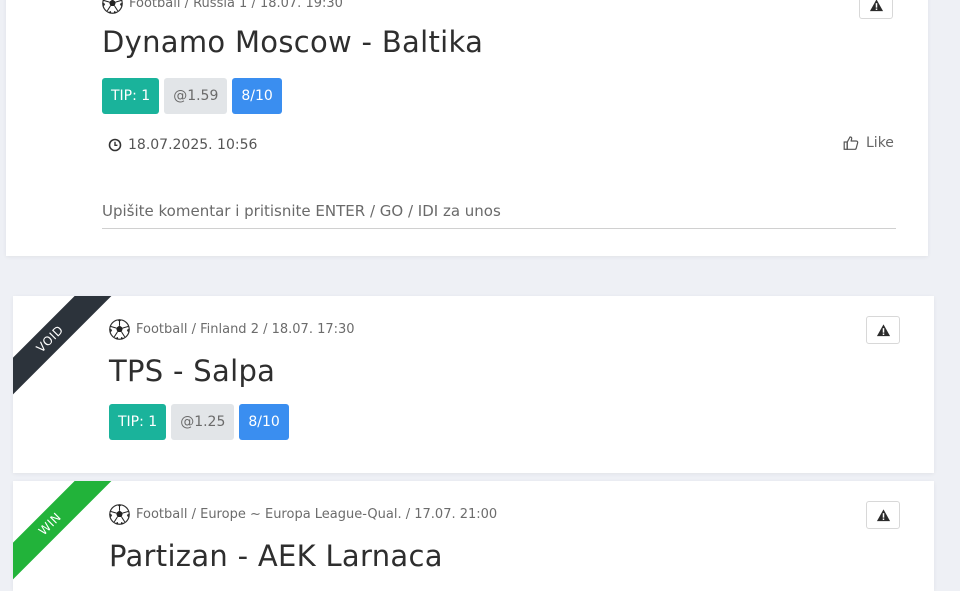  Describe the element at coordinates (236, 5) in the screenshot. I see `match-meta-text: Football / Russia 1 / 18.07. 19:30` at that location.